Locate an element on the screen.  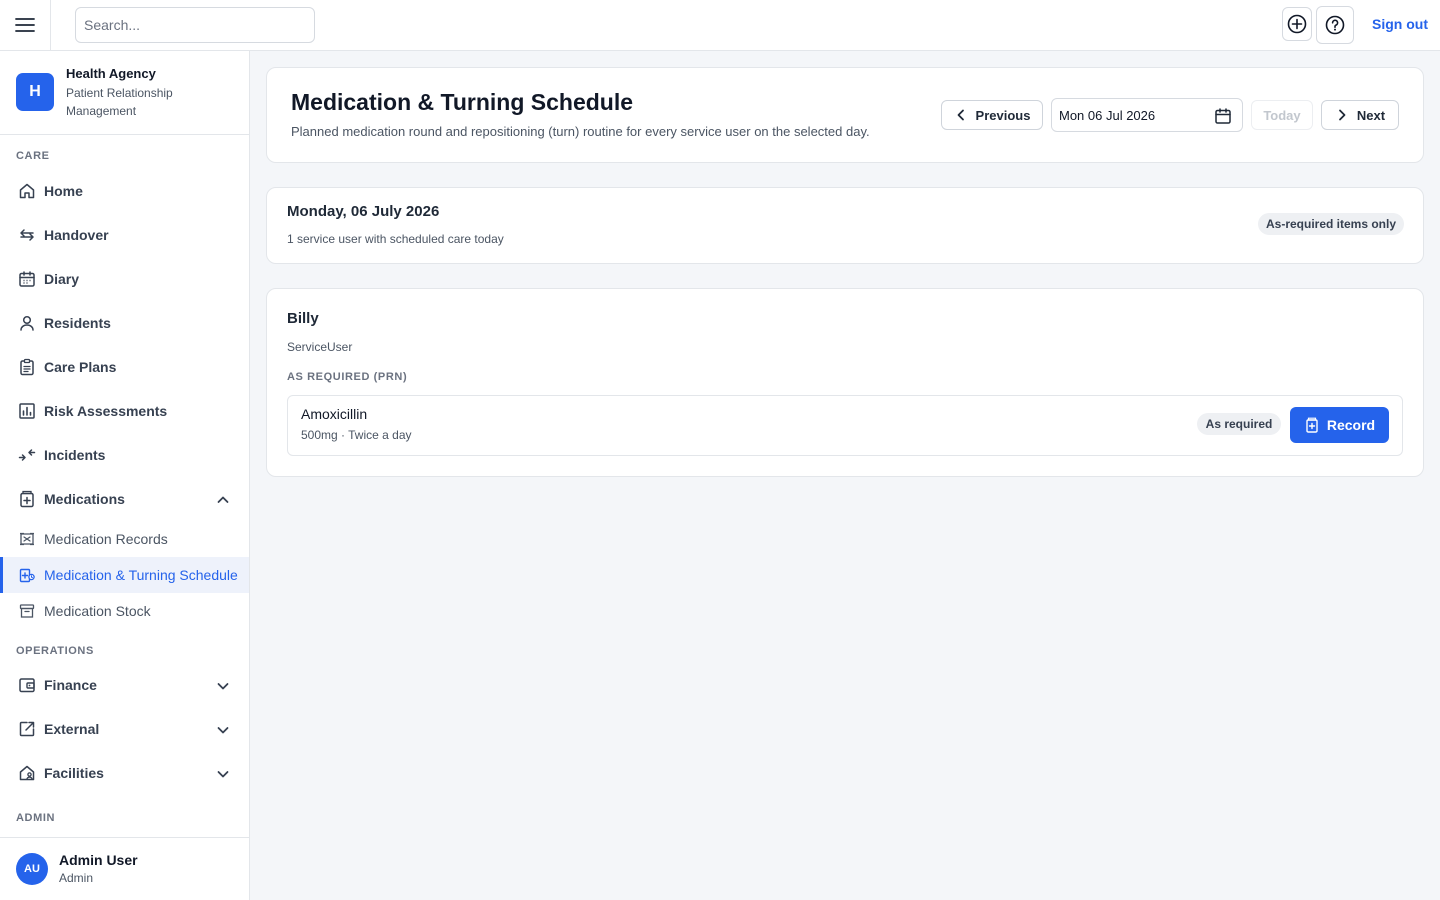
sidebar-item-medication-records: Medication Records is located at coordinates (124, 539).